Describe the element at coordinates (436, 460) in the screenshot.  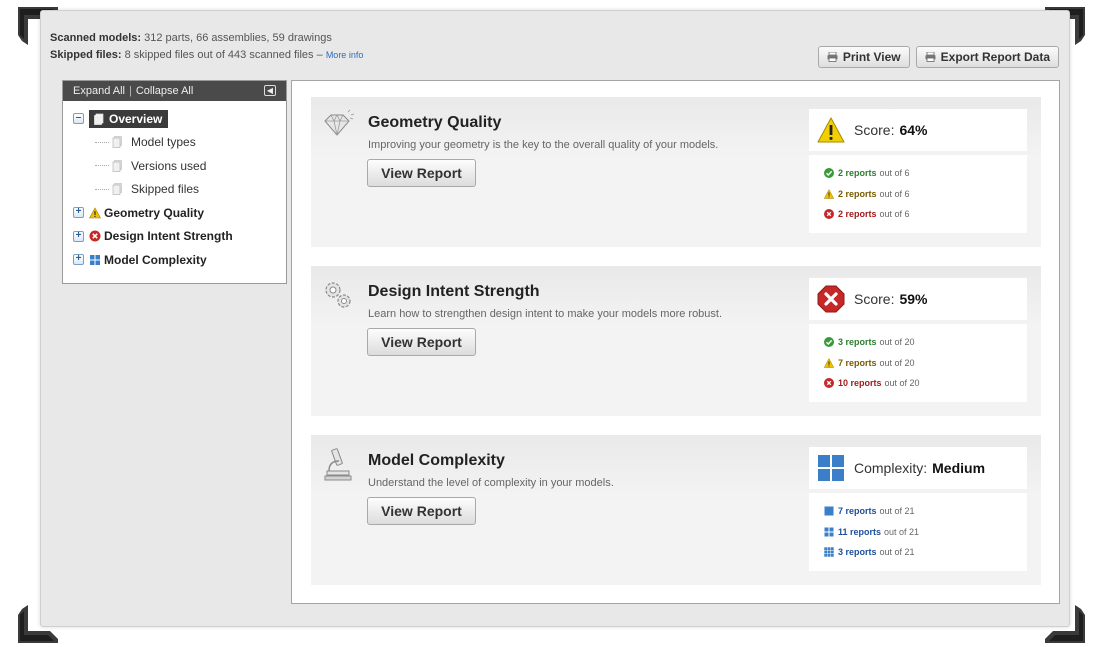
I see `model-complexity-title: Model Complexity` at that location.